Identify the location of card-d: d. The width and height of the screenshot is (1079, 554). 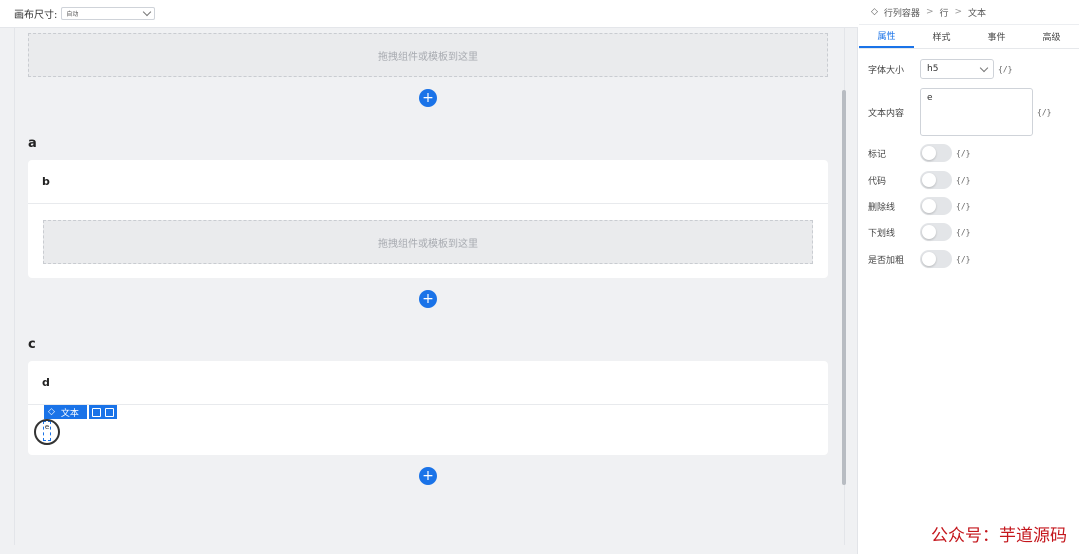
(428, 408).